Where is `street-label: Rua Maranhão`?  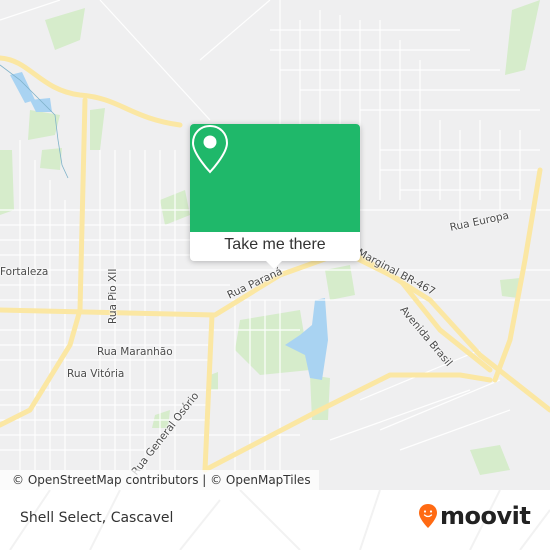 street-label: Rua Maranhão is located at coordinates (135, 352).